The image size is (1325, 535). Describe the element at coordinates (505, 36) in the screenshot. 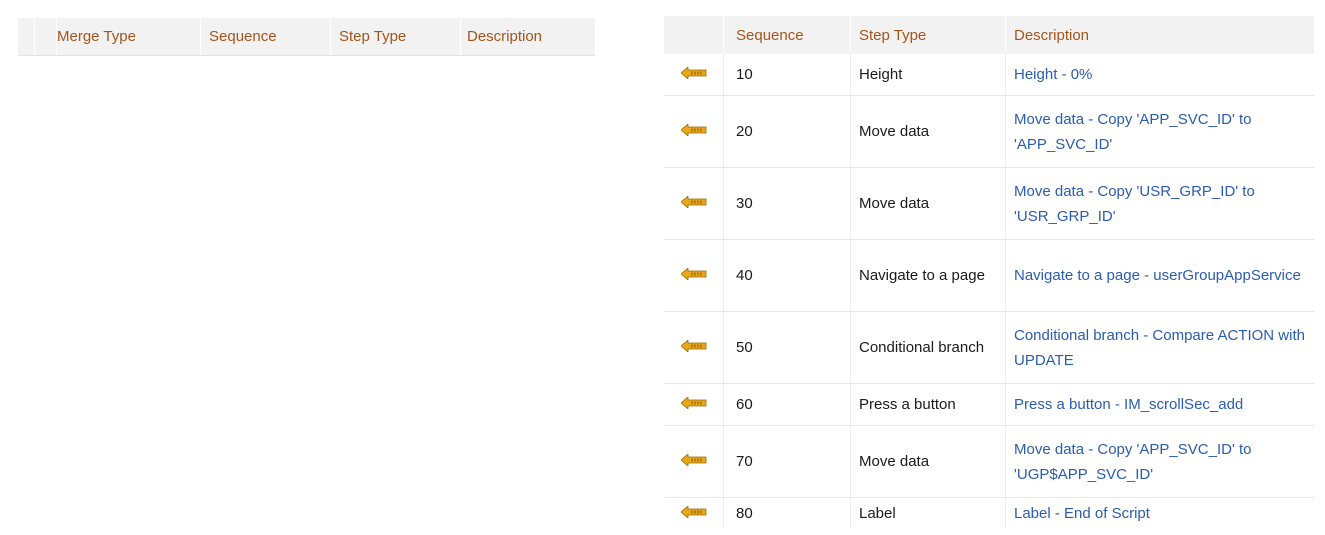

I see `description-header-label: Description` at that location.